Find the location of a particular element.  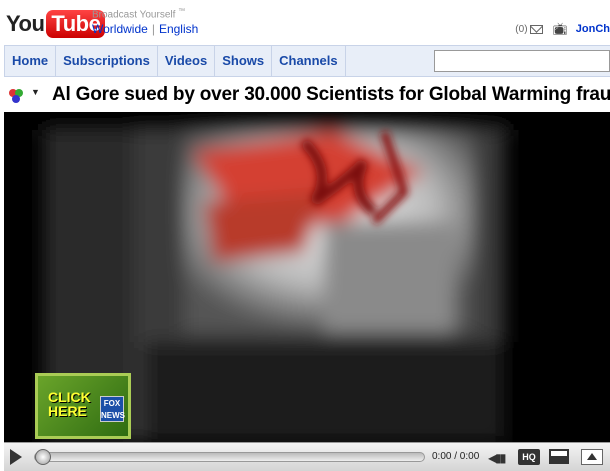

play-icon is located at coordinates (16, 457).